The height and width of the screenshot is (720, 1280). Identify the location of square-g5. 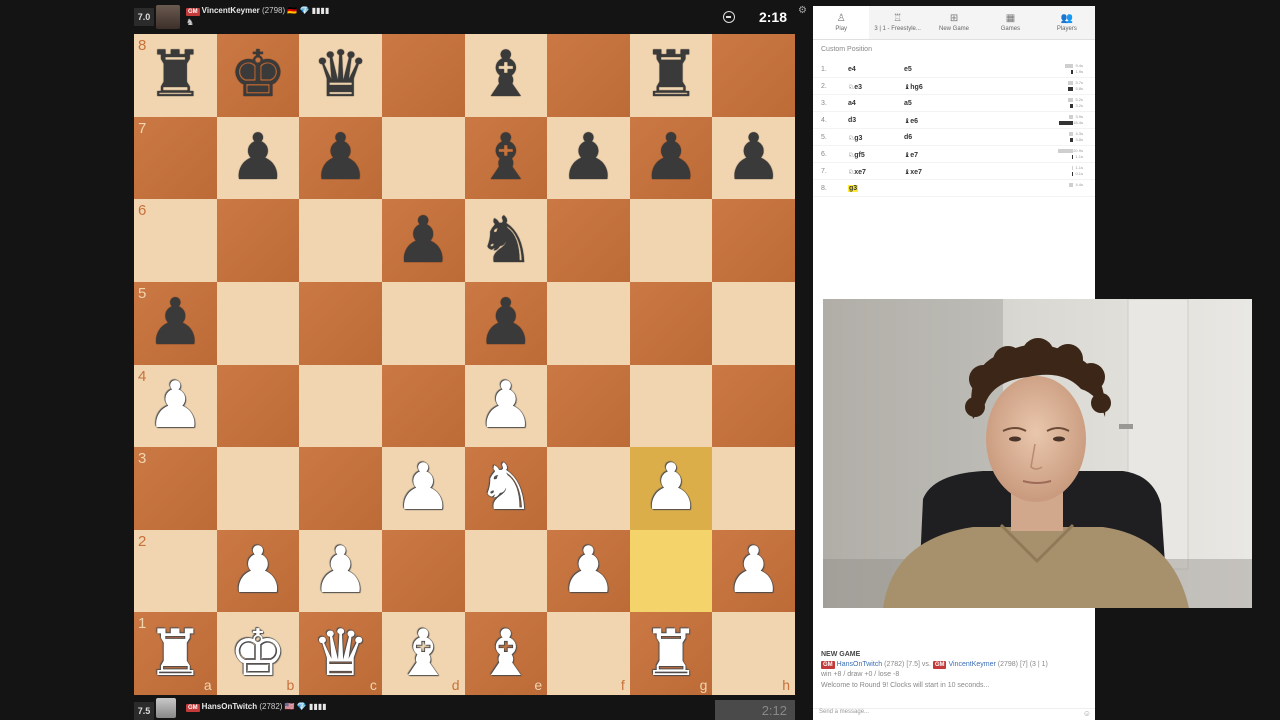
(671, 323).